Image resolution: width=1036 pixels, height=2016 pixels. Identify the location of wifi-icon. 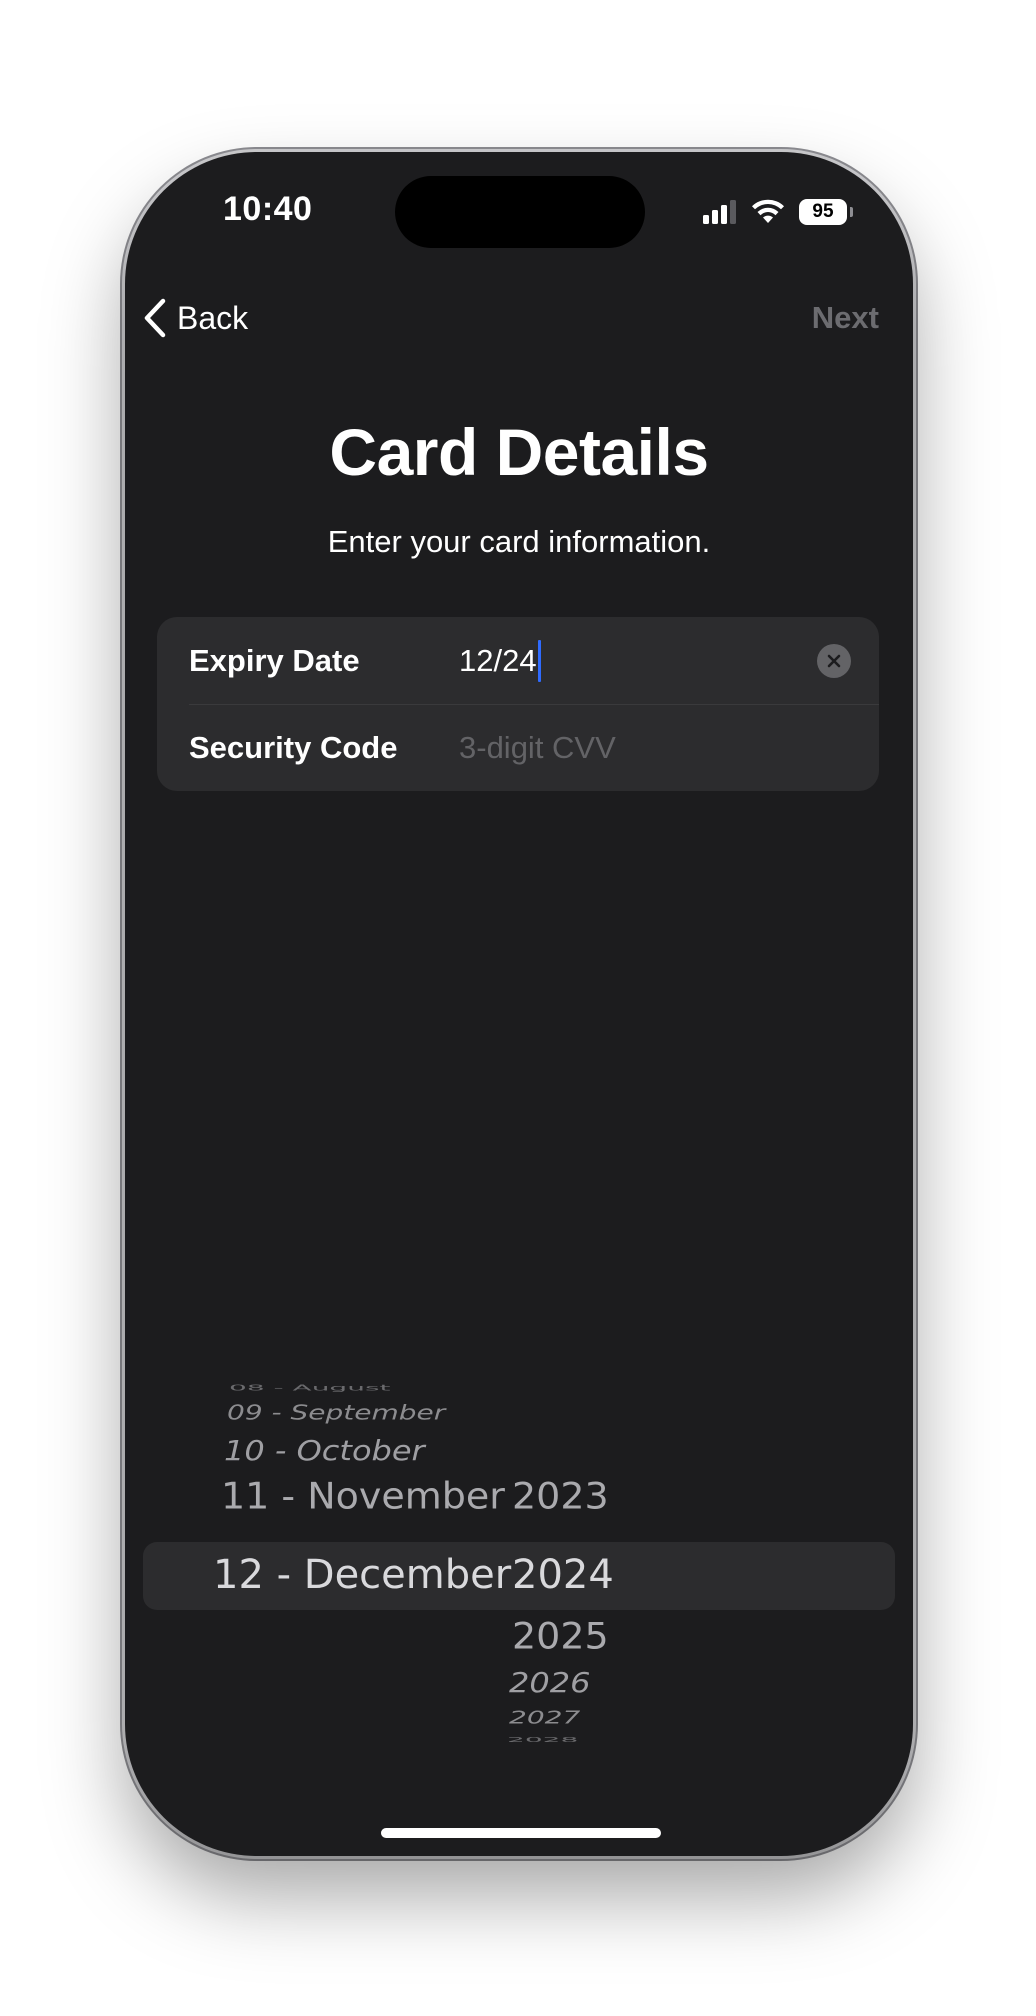
(768, 211).